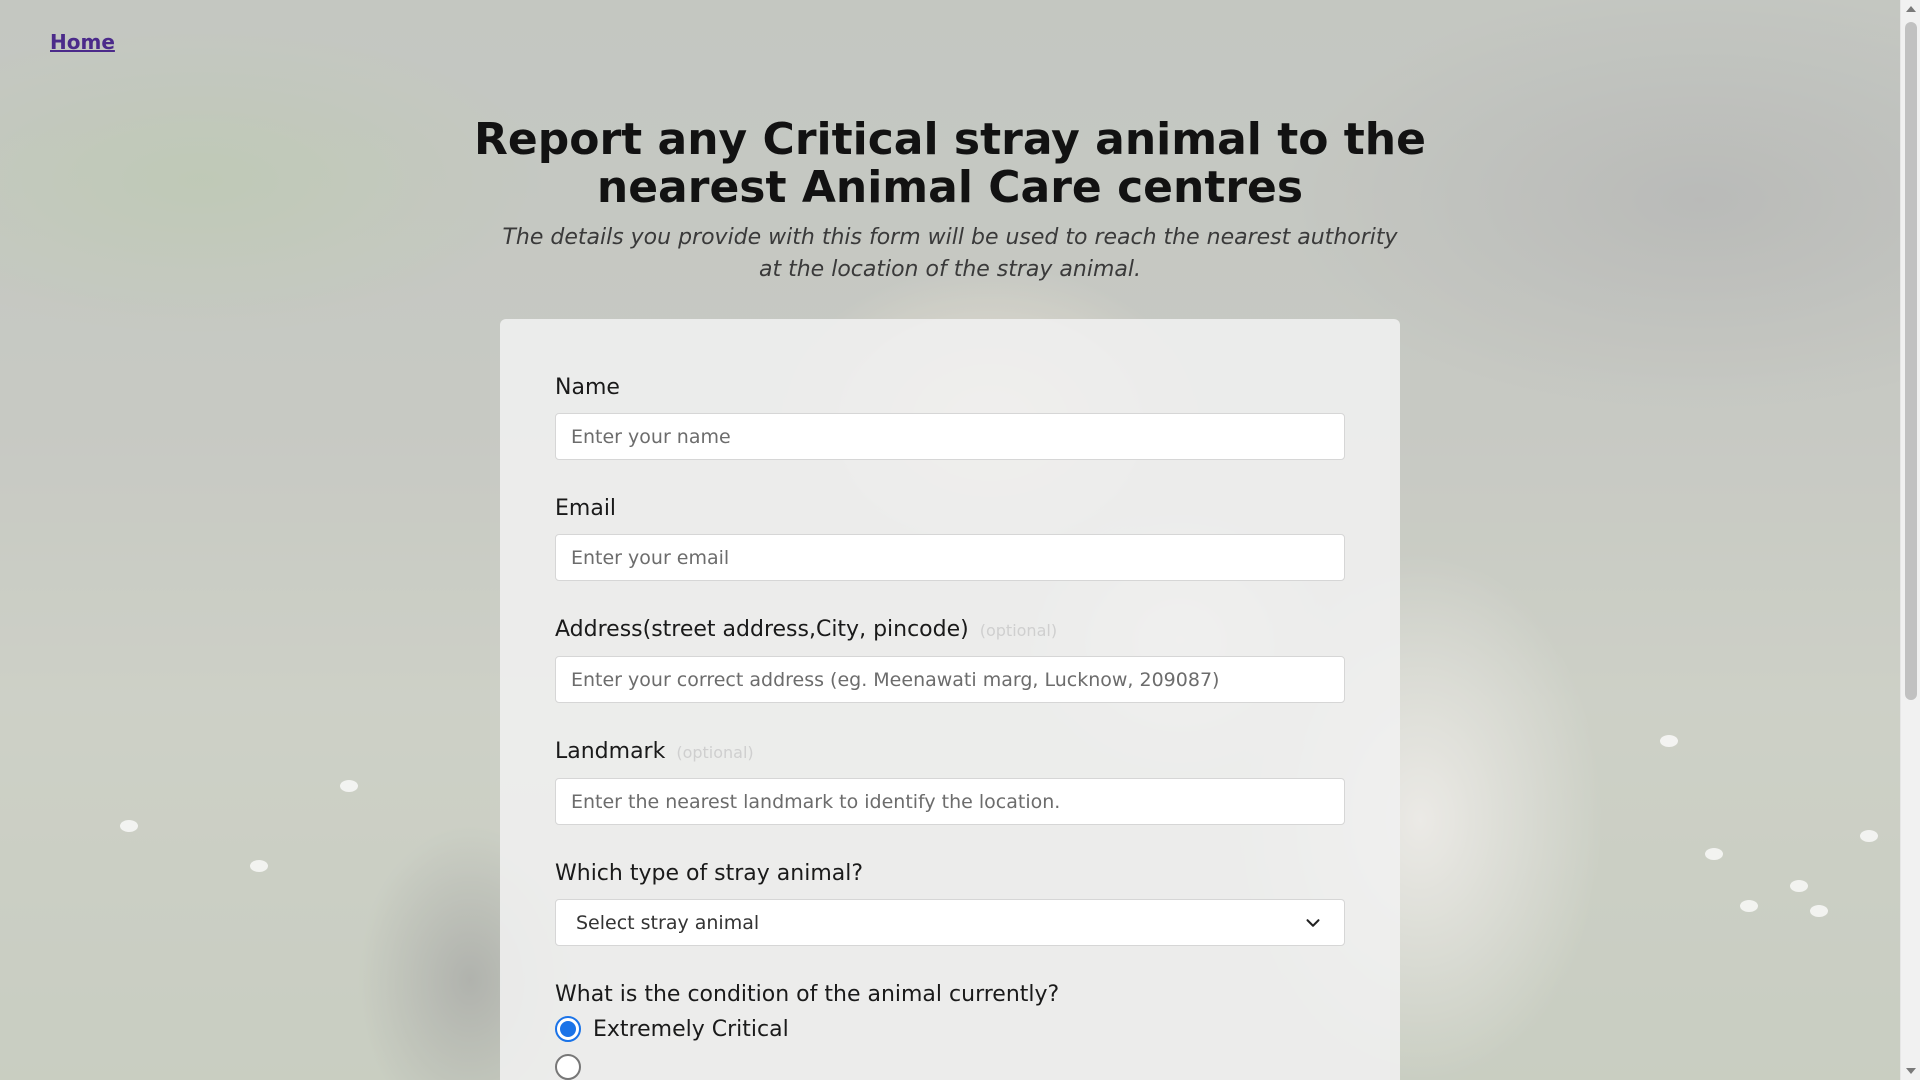  I want to click on address-input, so click(950, 679).